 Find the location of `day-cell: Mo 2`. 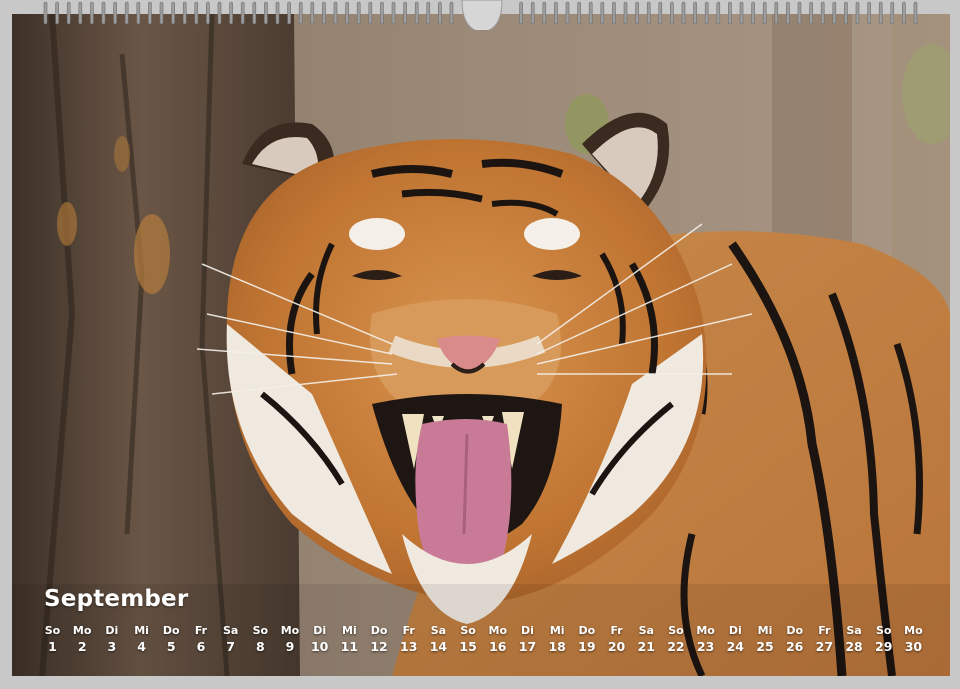

day-cell: Mo 2 is located at coordinates (82, 639).